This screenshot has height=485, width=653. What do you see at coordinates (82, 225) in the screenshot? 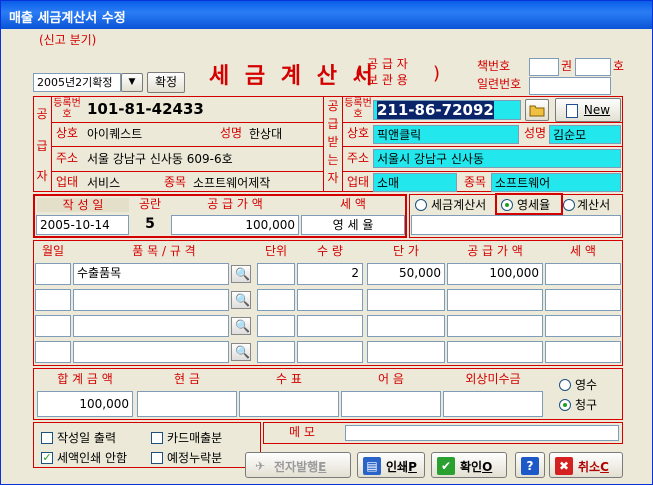
I see `date-field: 2005-10-14` at bounding box center [82, 225].